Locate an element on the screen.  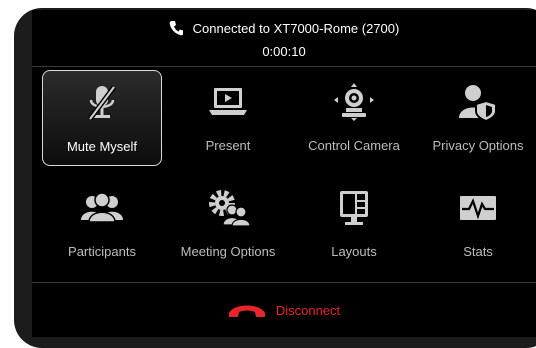
privacy-shield-icon is located at coordinates (477, 102).